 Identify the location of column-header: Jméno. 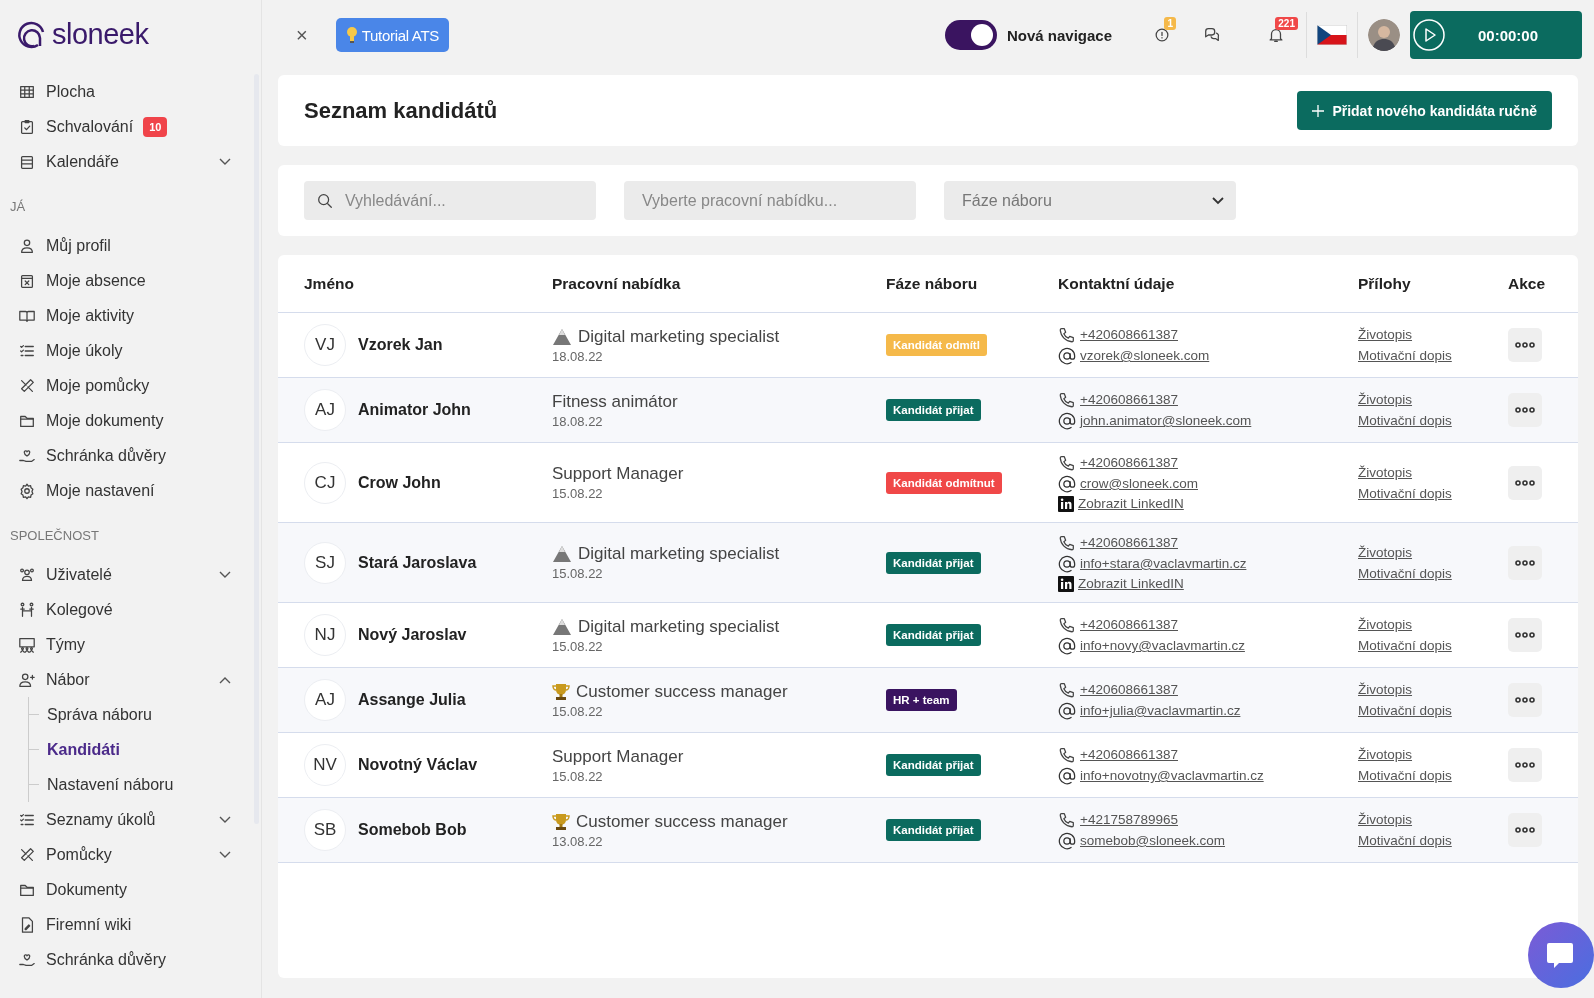
(329, 283).